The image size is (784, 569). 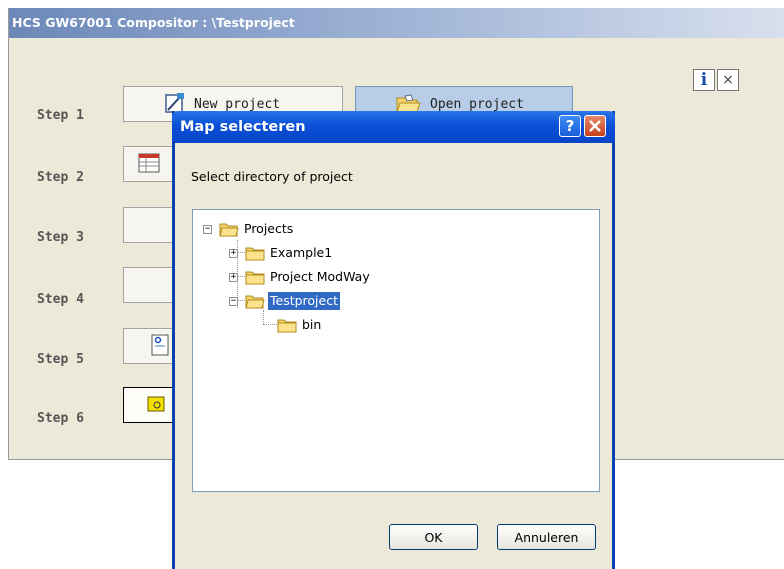 What do you see at coordinates (320, 276) in the screenshot?
I see `tree-label-project-modway: Project ModWay` at bounding box center [320, 276].